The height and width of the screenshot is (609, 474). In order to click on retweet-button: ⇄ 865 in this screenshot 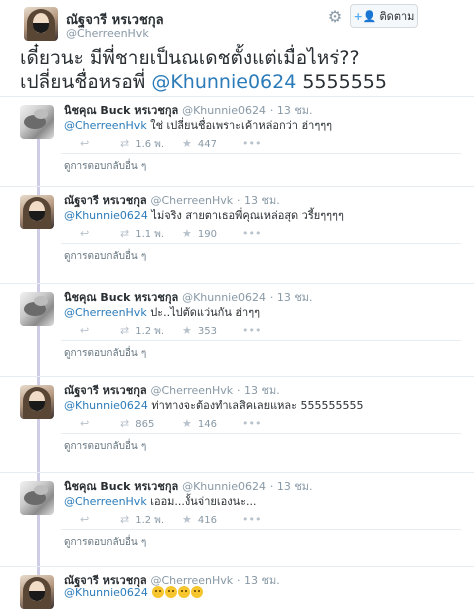, I will do `click(137, 423)`.